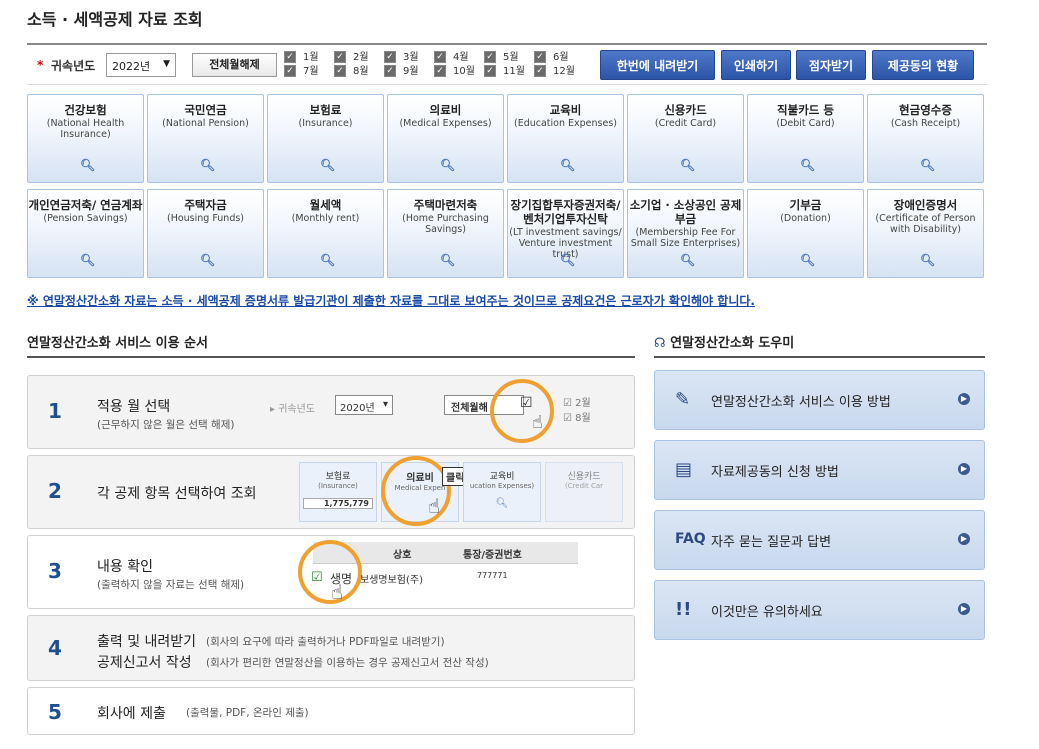 The width and height of the screenshot is (1039, 749). What do you see at coordinates (205, 138) in the screenshot?
I see `category-tile: 국민연금 (National Pension) 🔍︎` at bounding box center [205, 138].